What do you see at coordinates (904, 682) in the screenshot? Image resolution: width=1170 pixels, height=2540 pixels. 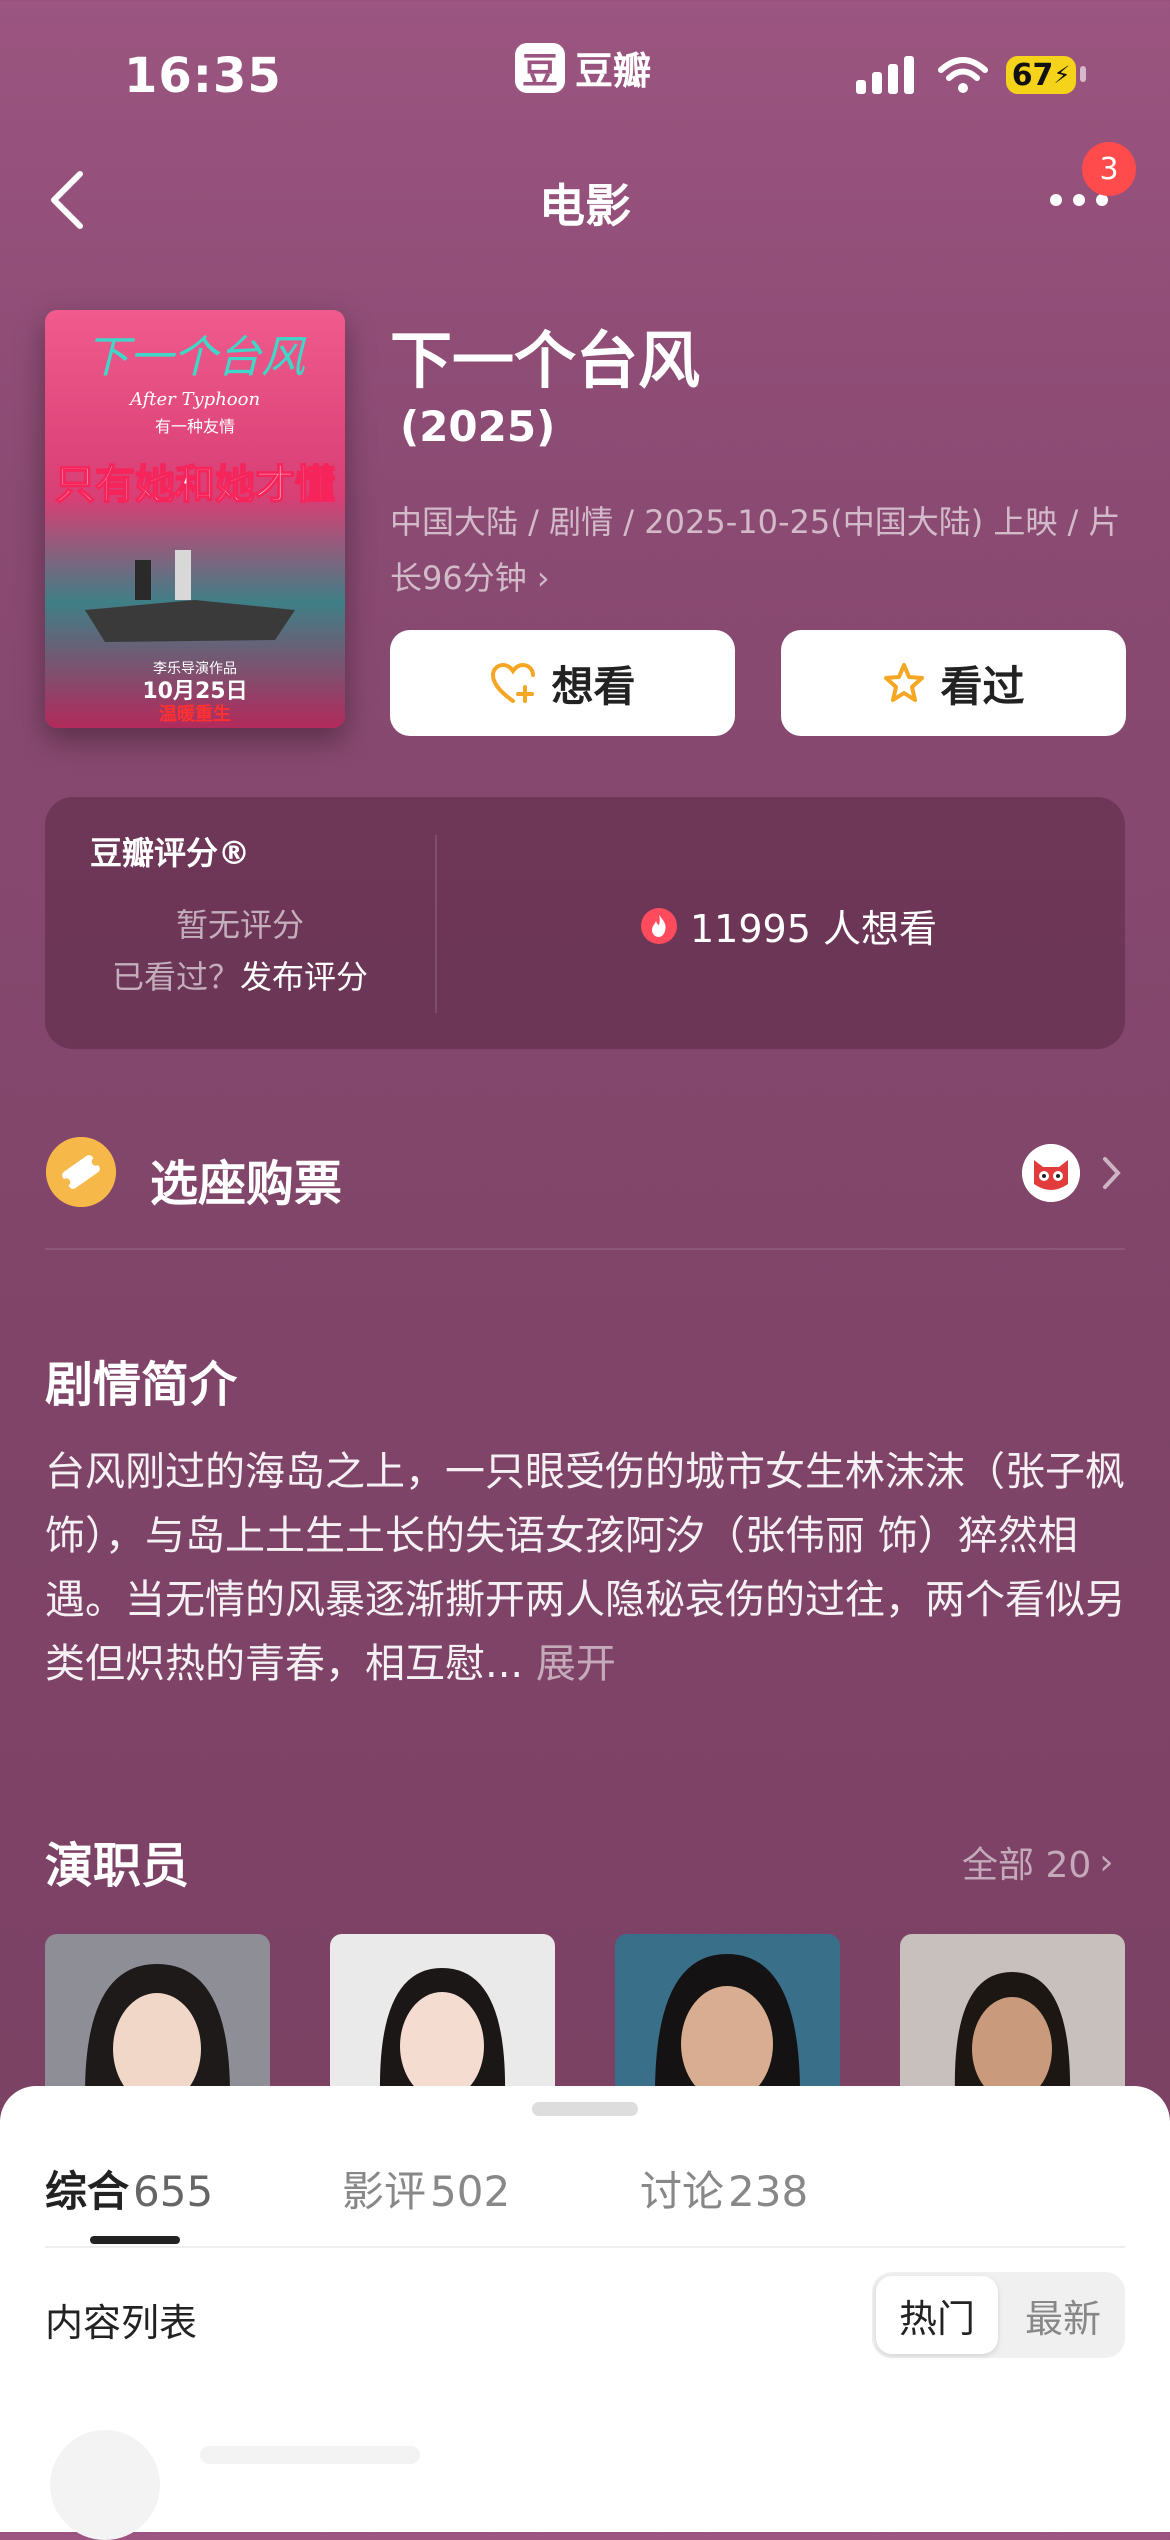 I see `star-icon` at bounding box center [904, 682].